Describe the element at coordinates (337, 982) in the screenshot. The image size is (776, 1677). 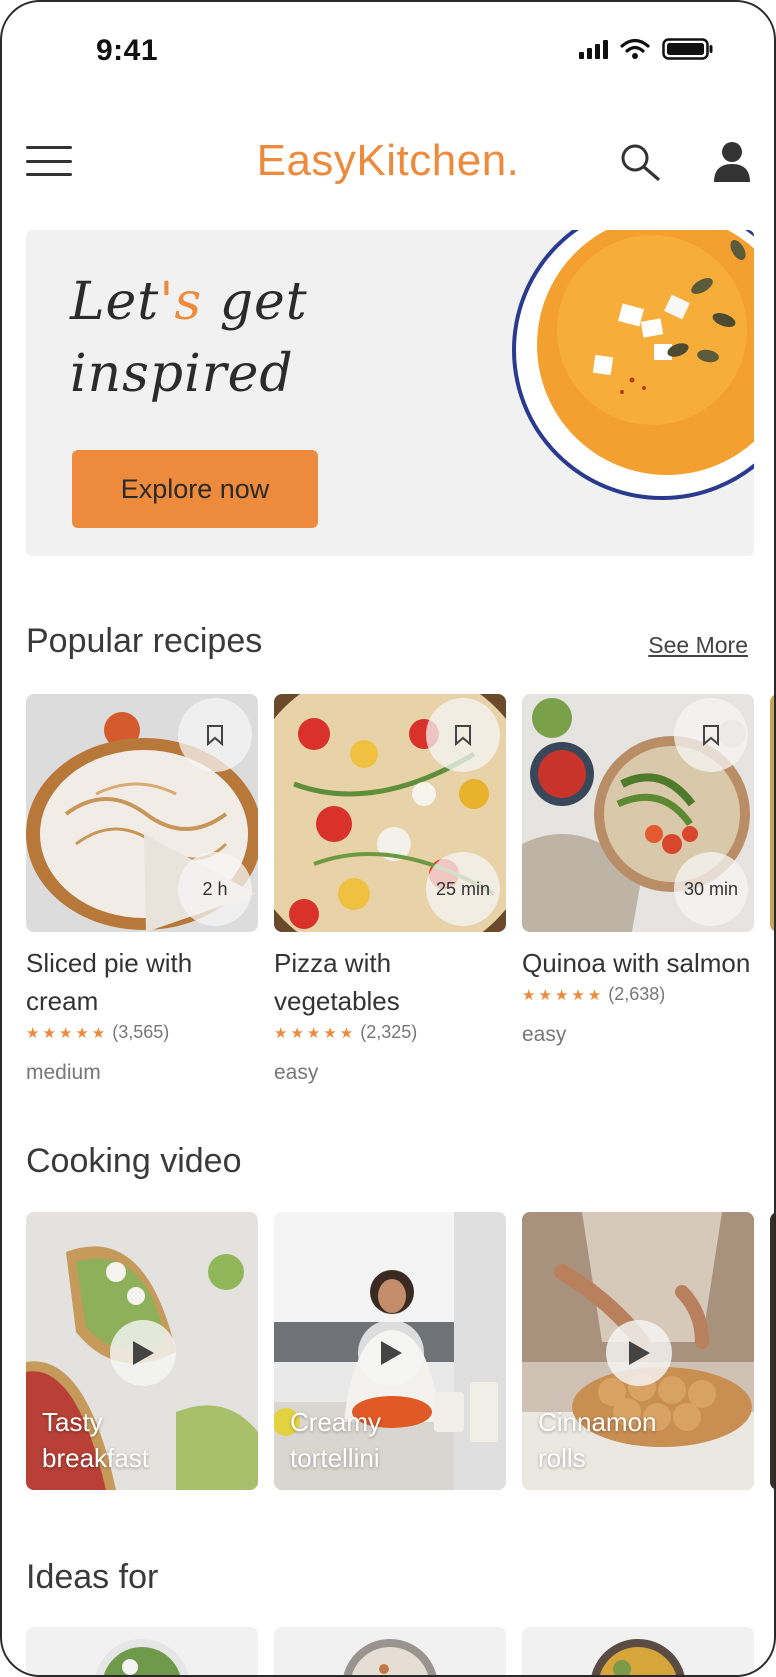
I see `recipe-title: Pizza with vegetables` at that location.